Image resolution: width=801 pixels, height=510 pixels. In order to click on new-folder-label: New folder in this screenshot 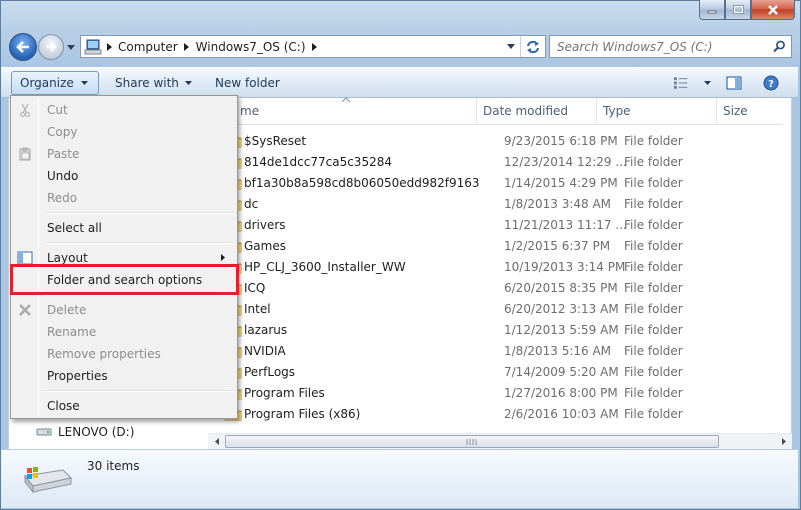, I will do `click(247, 83)`.